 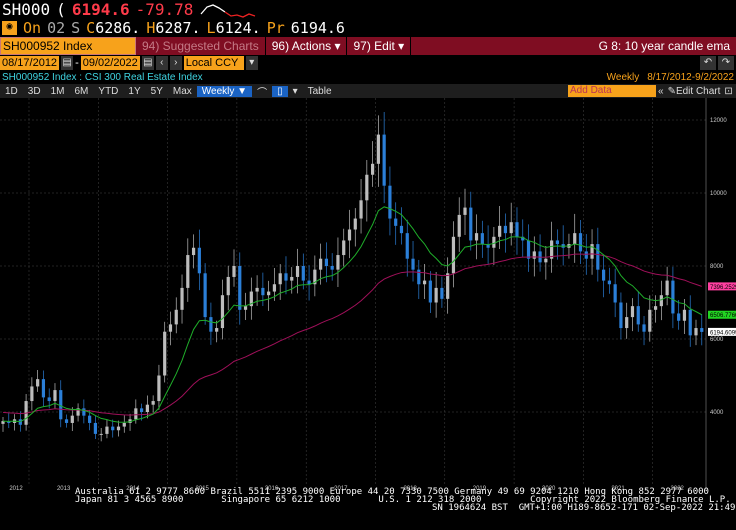 I want to click on add-data-input: Add Data, so click(x=612, y=91).